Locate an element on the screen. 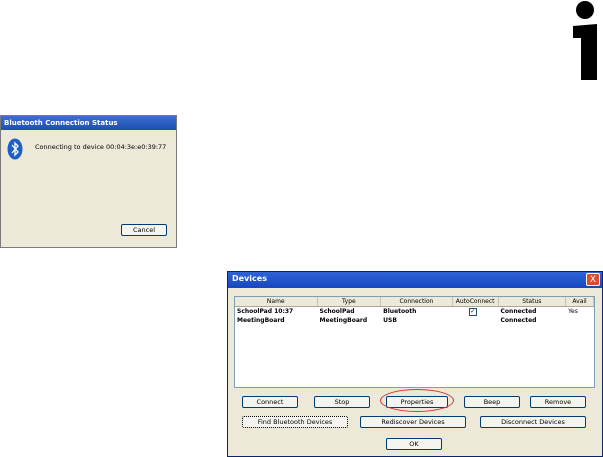 Image resolution: width=603 pixels, height=457 pixels. column-header-name: Name is located at coordinates (276, 301).